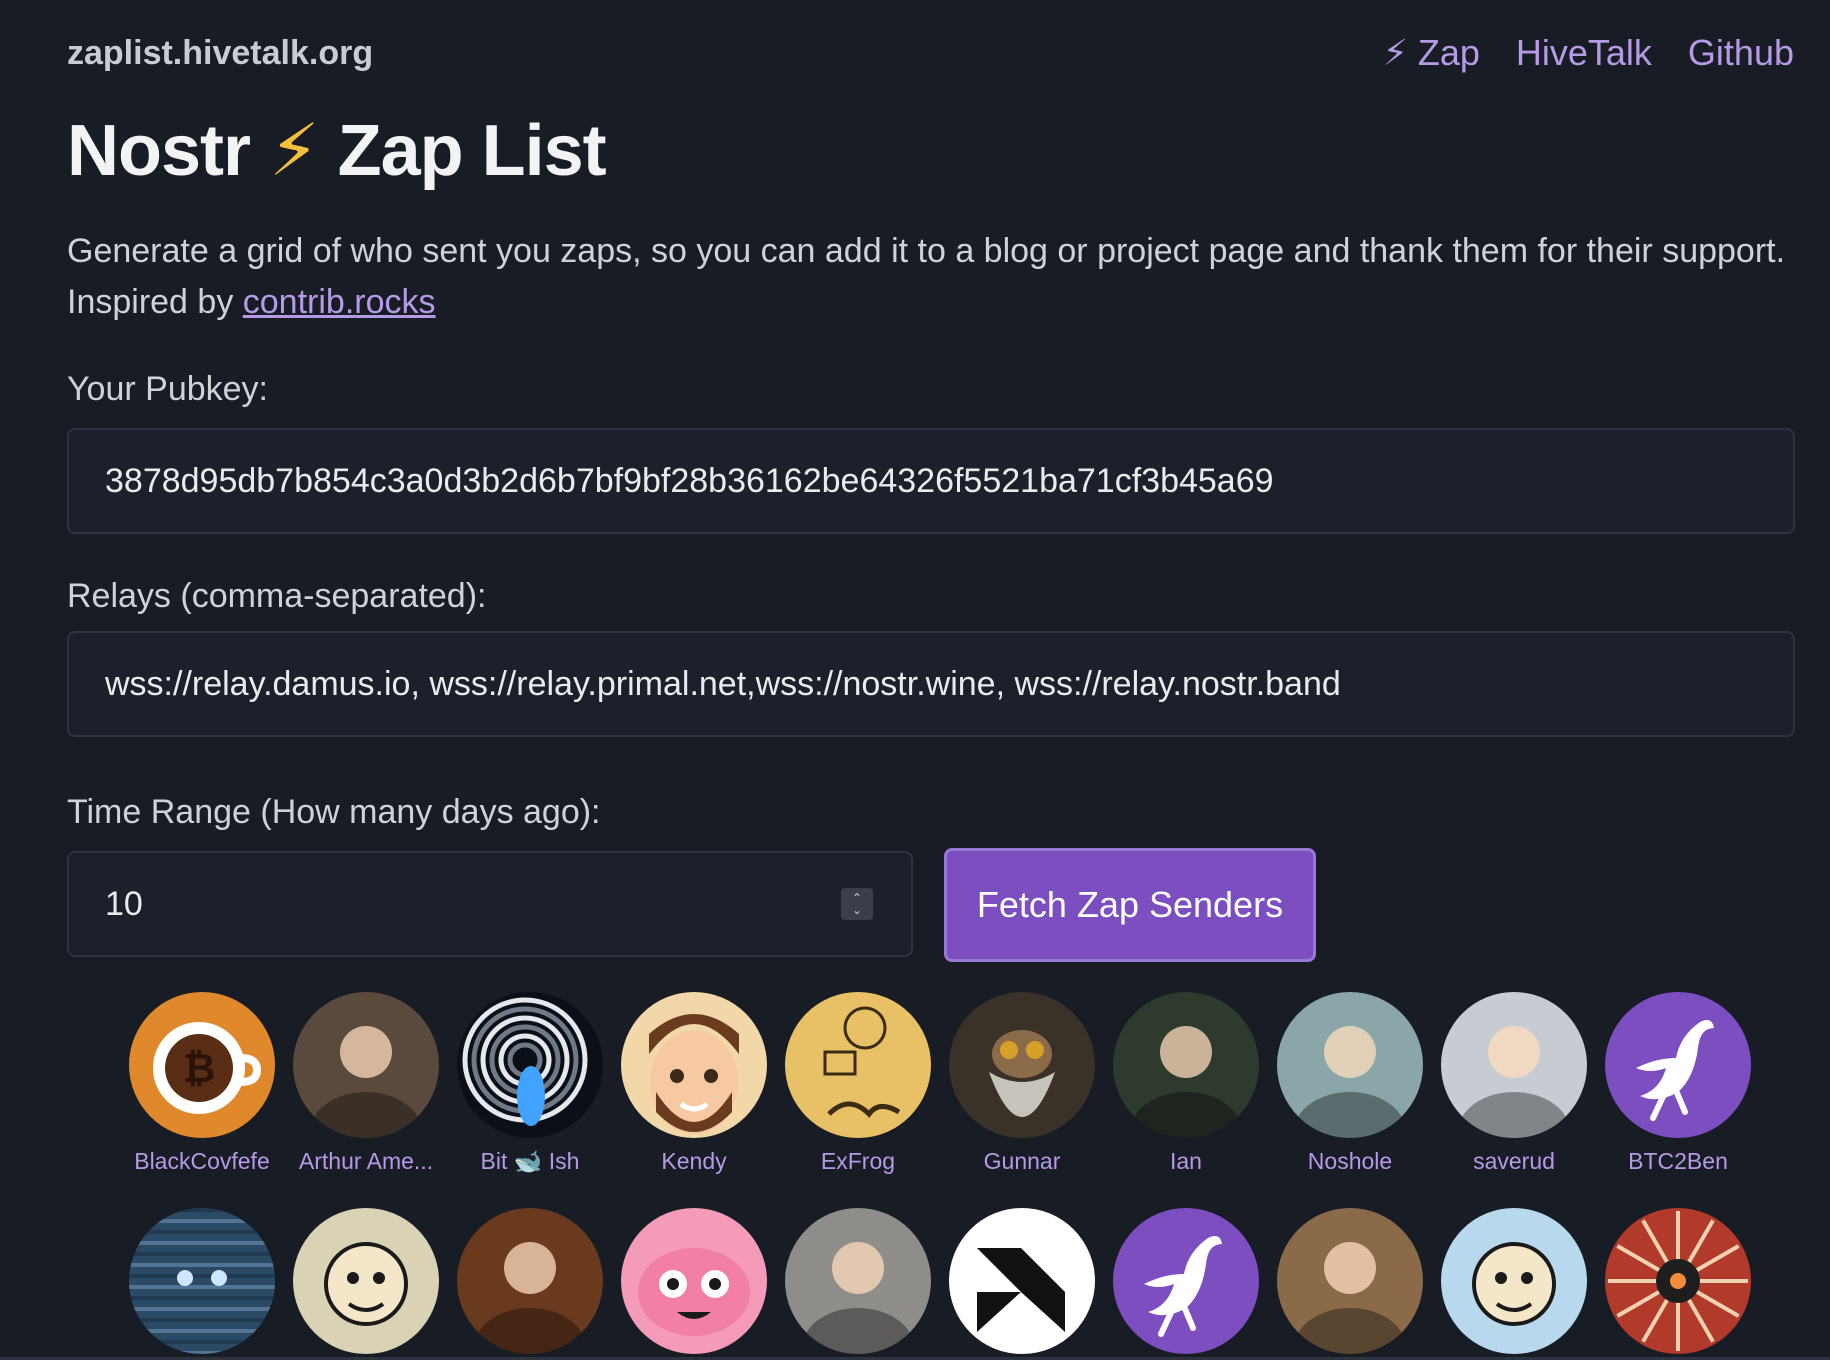  I want to click on nav-hivetalk-link: HiveTalk, so click(1584, 53).